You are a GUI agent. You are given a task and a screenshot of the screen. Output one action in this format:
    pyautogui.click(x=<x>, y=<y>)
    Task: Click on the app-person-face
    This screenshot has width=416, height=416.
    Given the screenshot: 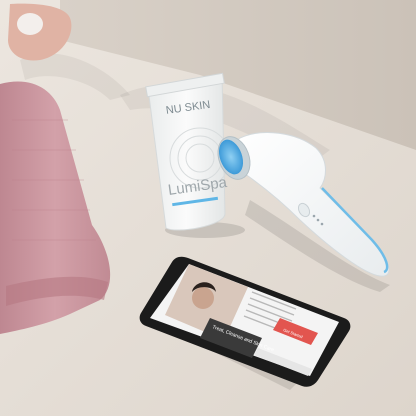 What is the action you would take?
    pyautogui.click(x=203, y=298)
    